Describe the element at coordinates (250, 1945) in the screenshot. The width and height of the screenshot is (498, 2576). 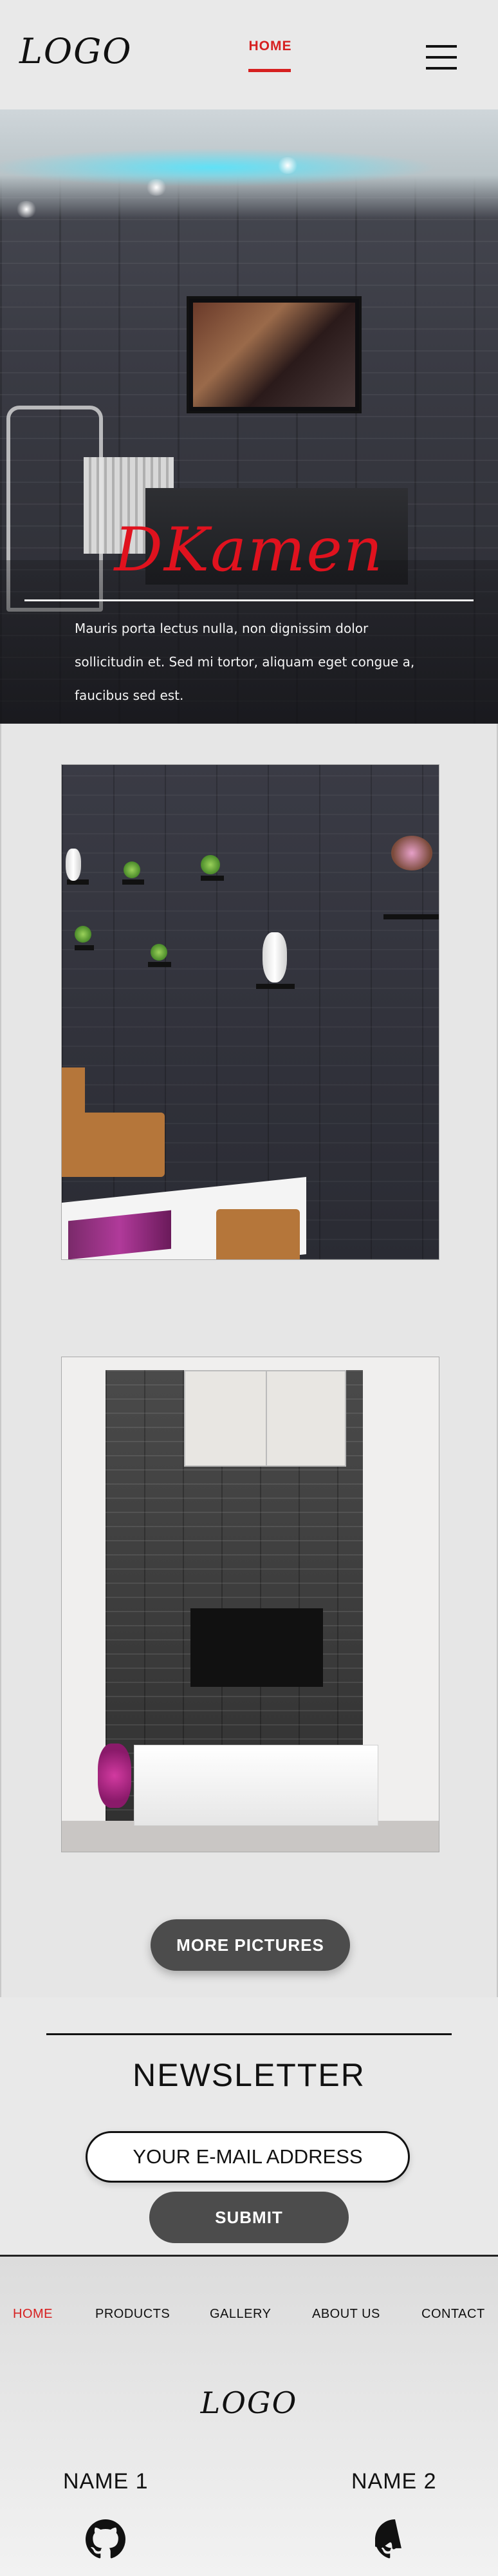
I see `more-pictures-button: MORE PICTURES` at that location.